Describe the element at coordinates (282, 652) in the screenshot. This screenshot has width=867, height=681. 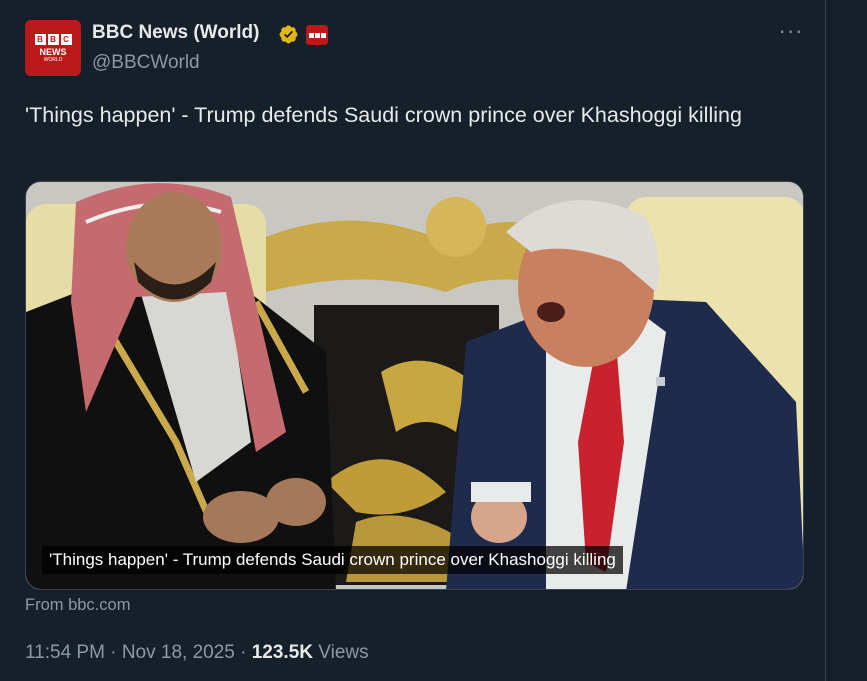
I see `views-count: 123.5K` at that location.